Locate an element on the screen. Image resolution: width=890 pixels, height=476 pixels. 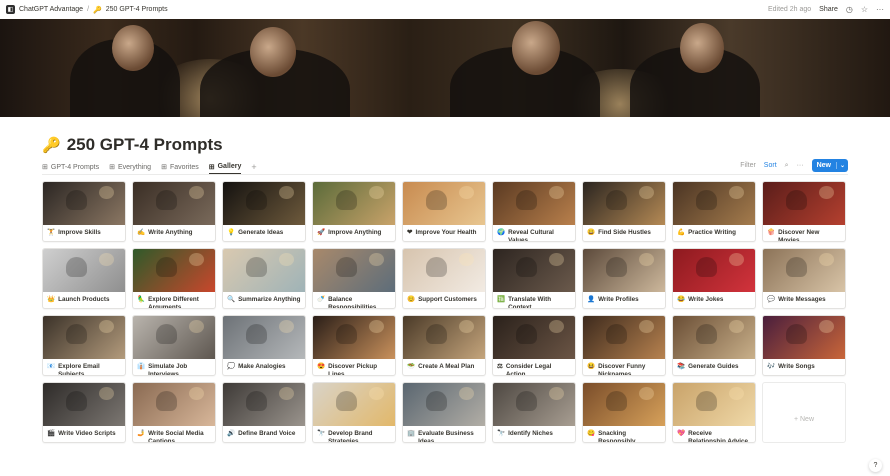
gallery-card: 😊 Support Customers is located at coordinates (444, 278).